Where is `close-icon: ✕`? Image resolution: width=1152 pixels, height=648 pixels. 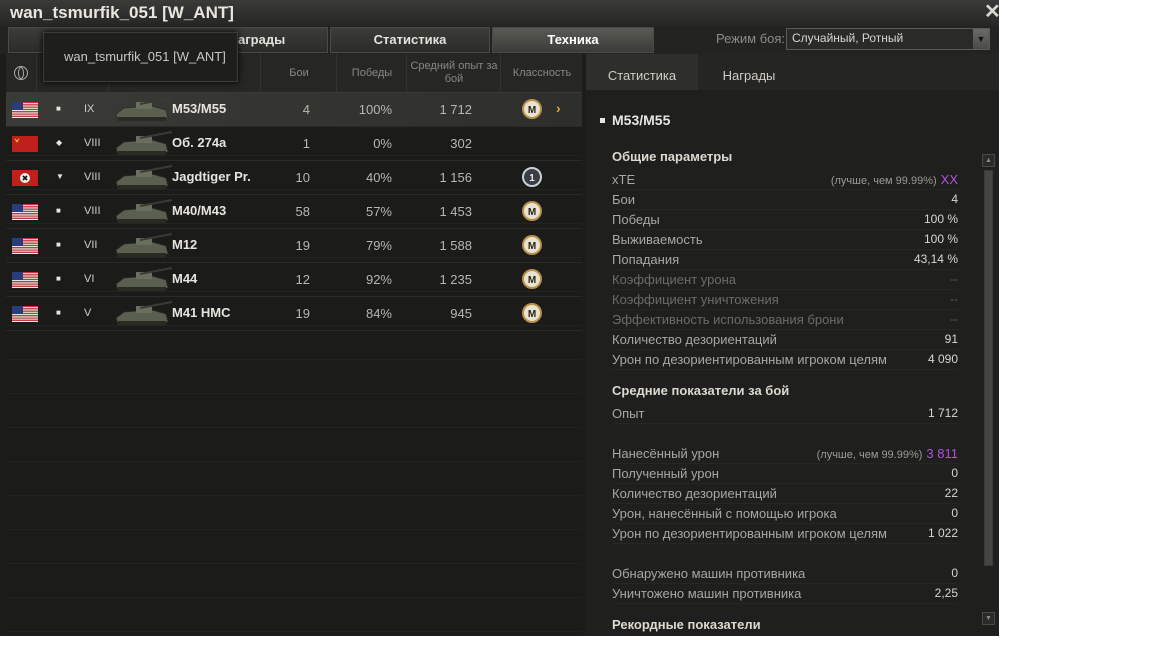 close-icon: ✕ is located at coordinates (991, 12).